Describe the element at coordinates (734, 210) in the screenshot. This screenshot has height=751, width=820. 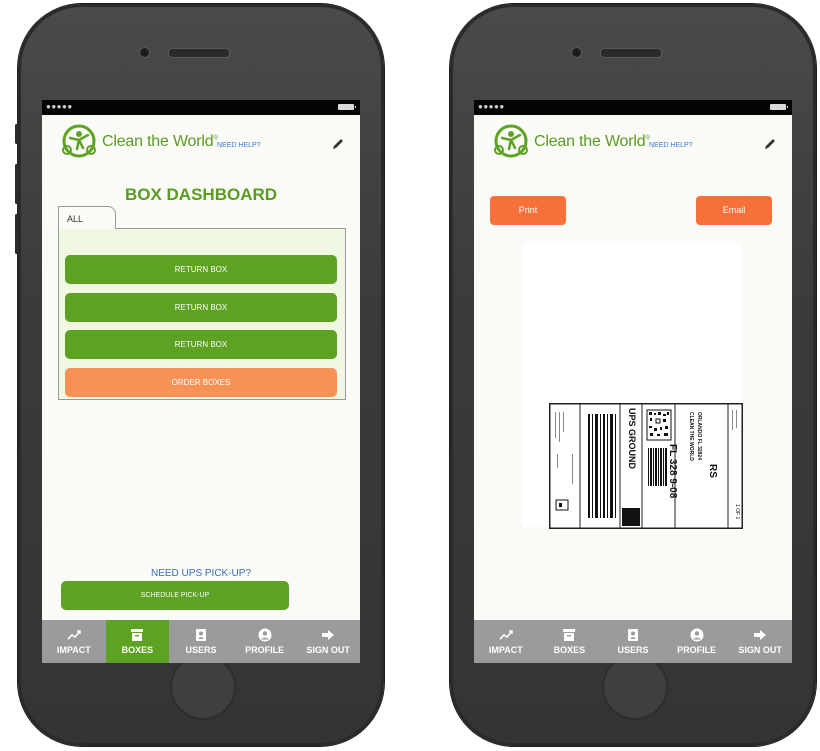
I see `email-button: Email` at that location.